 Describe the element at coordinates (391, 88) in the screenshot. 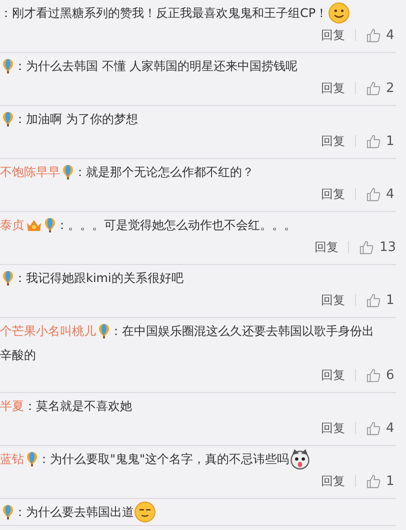

I see `like-count: 2` at that location.